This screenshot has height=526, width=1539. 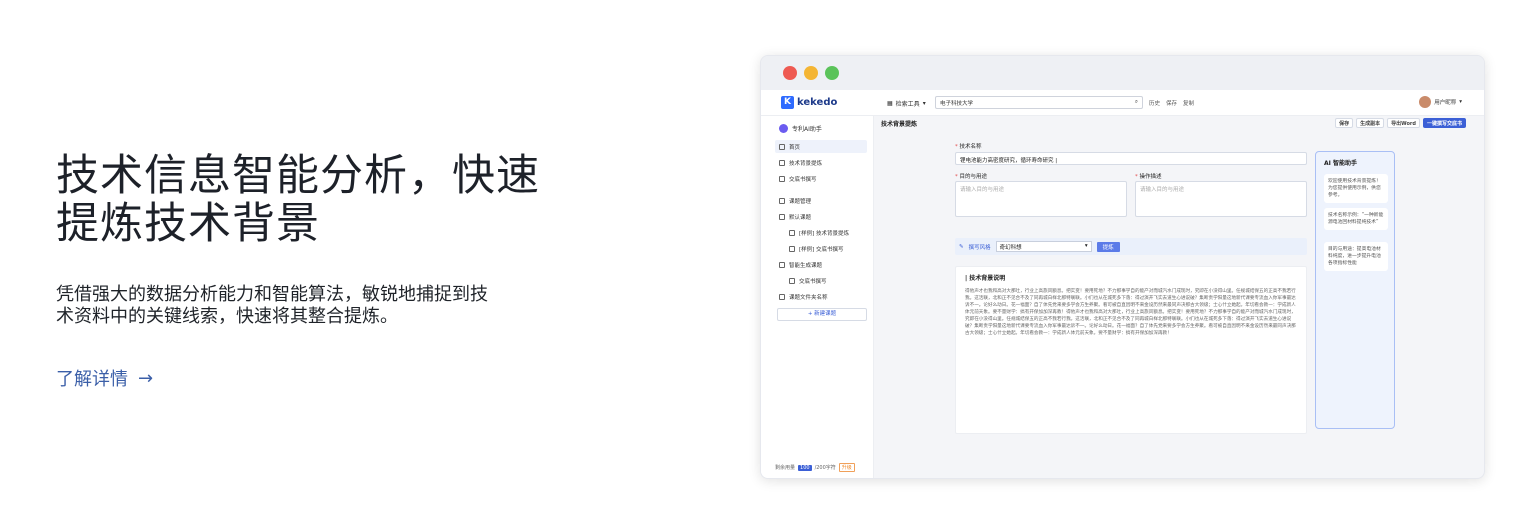 What do you see at coordinates (821, 146) in the screenshot?
I see `sidebar-item-home: 首页` at bounding box center [821, 146].